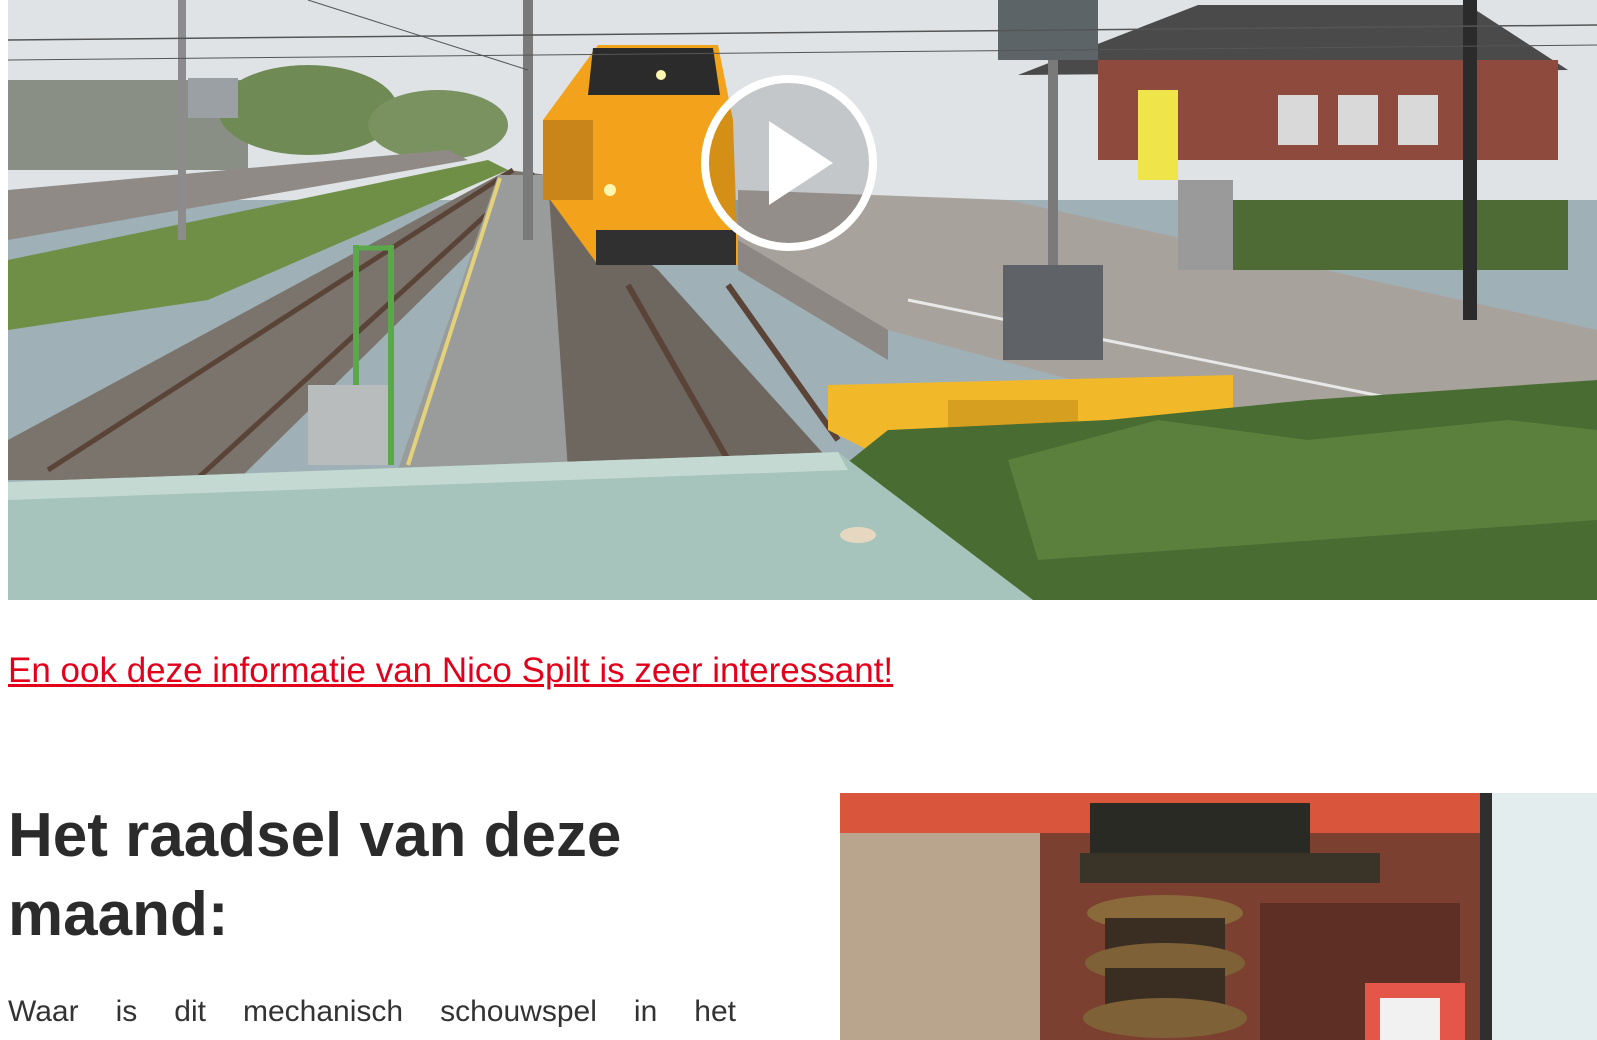 The width and height of the screenshot is (1597, 1040). I want to click on puzzle-title: Het raadsel van deze maand:, so click(315, 875).